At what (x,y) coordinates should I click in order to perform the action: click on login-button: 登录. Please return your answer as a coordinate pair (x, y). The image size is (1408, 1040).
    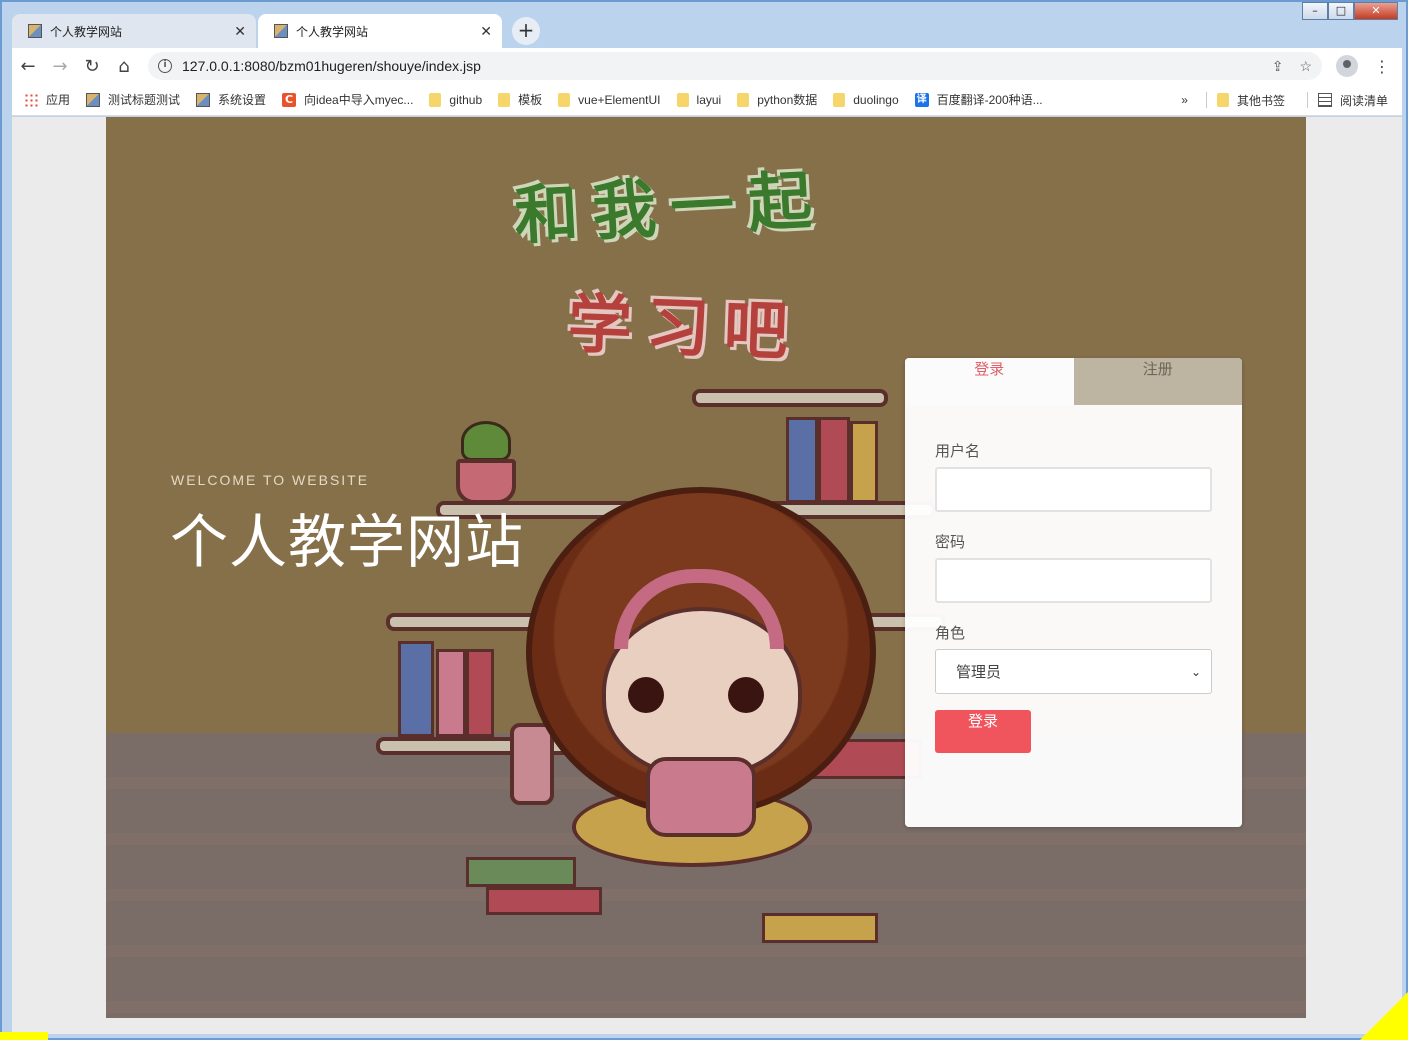
    Looking at the image, I should click on (983, 731).